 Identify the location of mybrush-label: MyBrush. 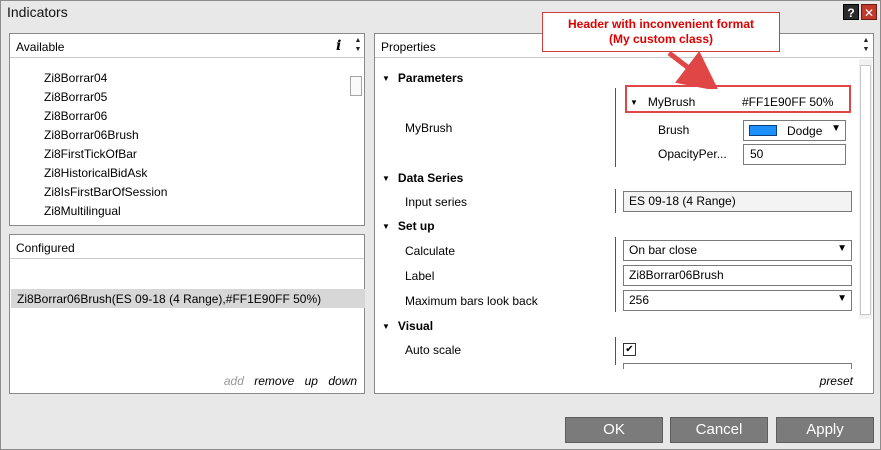
(429, 128).